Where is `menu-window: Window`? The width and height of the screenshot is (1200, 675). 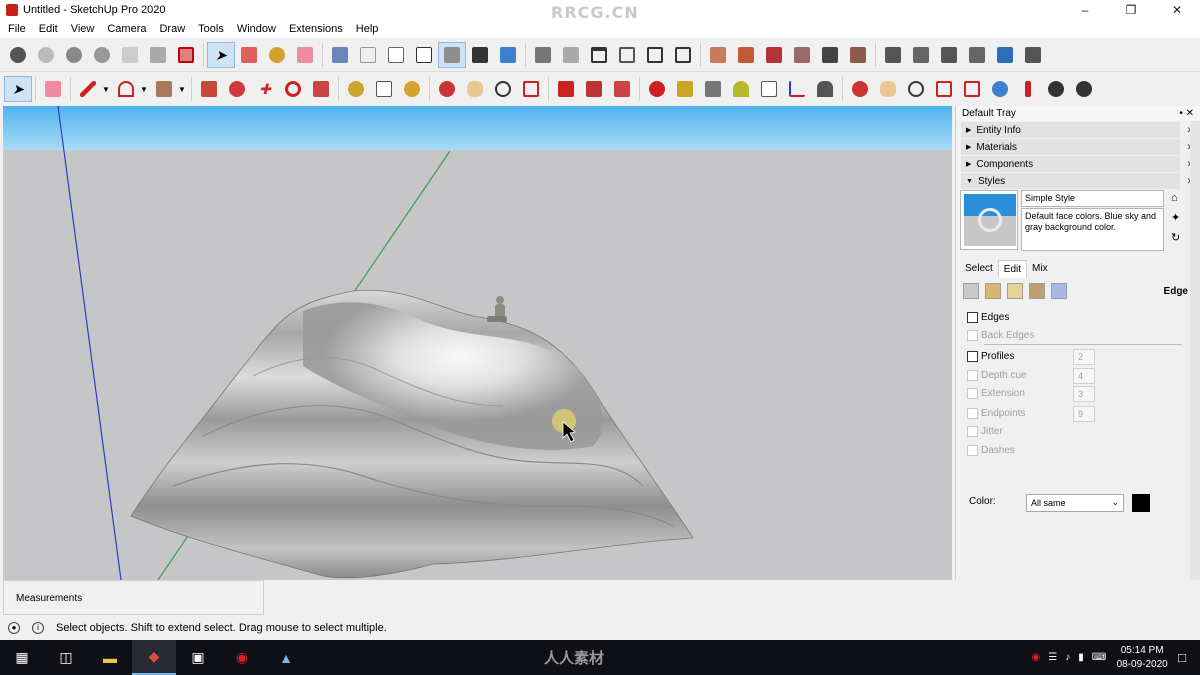 menu-window: Window is located at coordinates (256, 29).